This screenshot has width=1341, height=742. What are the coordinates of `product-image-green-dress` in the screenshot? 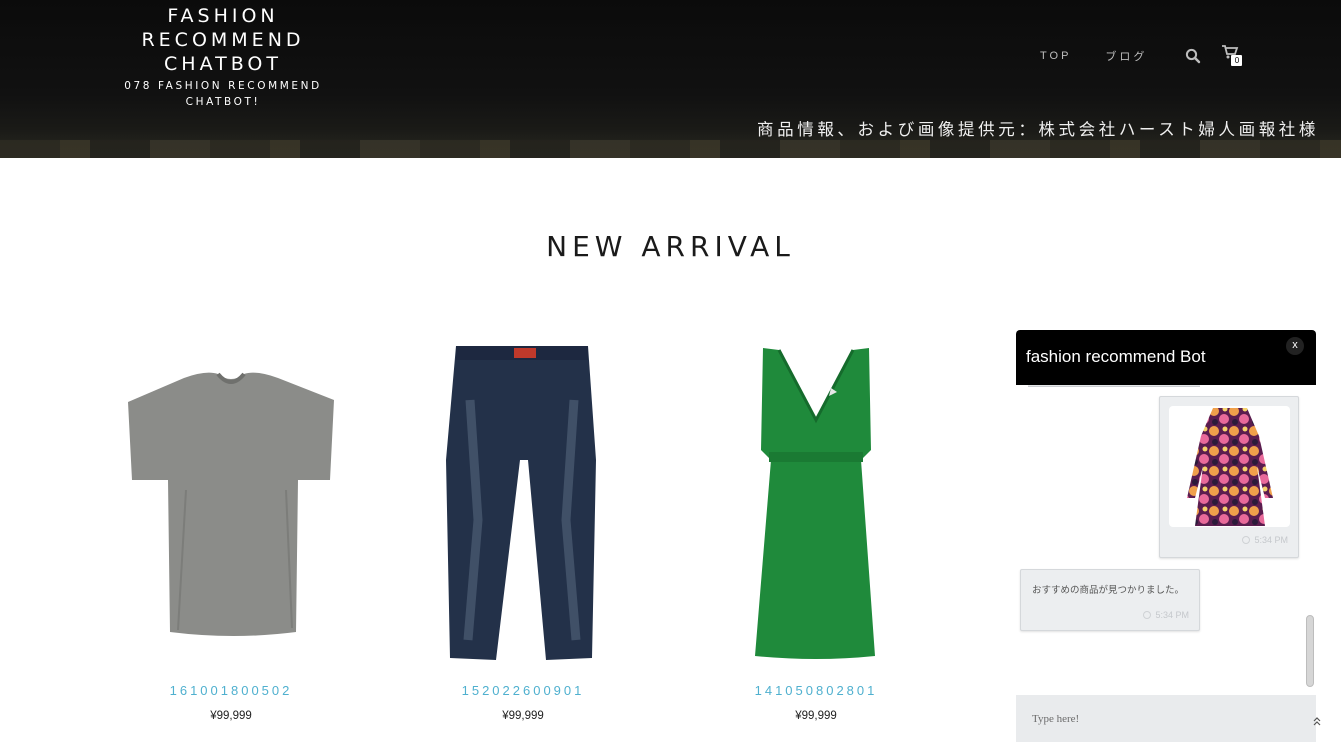 It's located at (816, 502).